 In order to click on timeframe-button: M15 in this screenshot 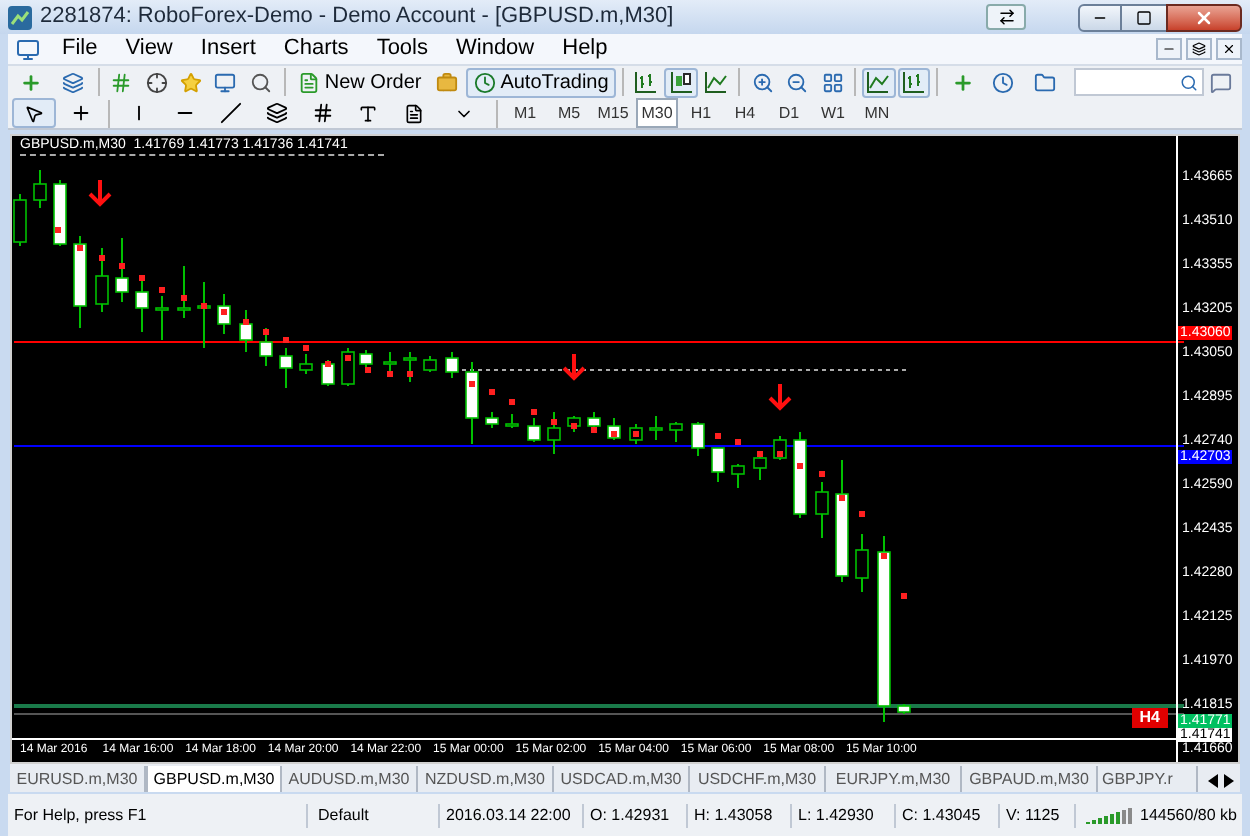, I will do `click(613, 113)`.